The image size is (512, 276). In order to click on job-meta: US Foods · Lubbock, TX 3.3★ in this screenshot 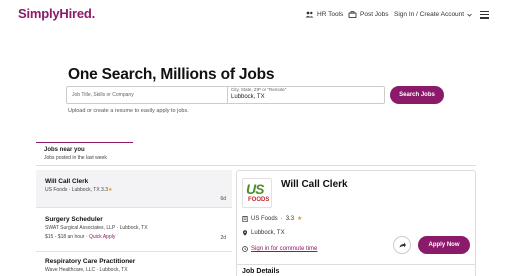, I will do `click(79, 190)`.